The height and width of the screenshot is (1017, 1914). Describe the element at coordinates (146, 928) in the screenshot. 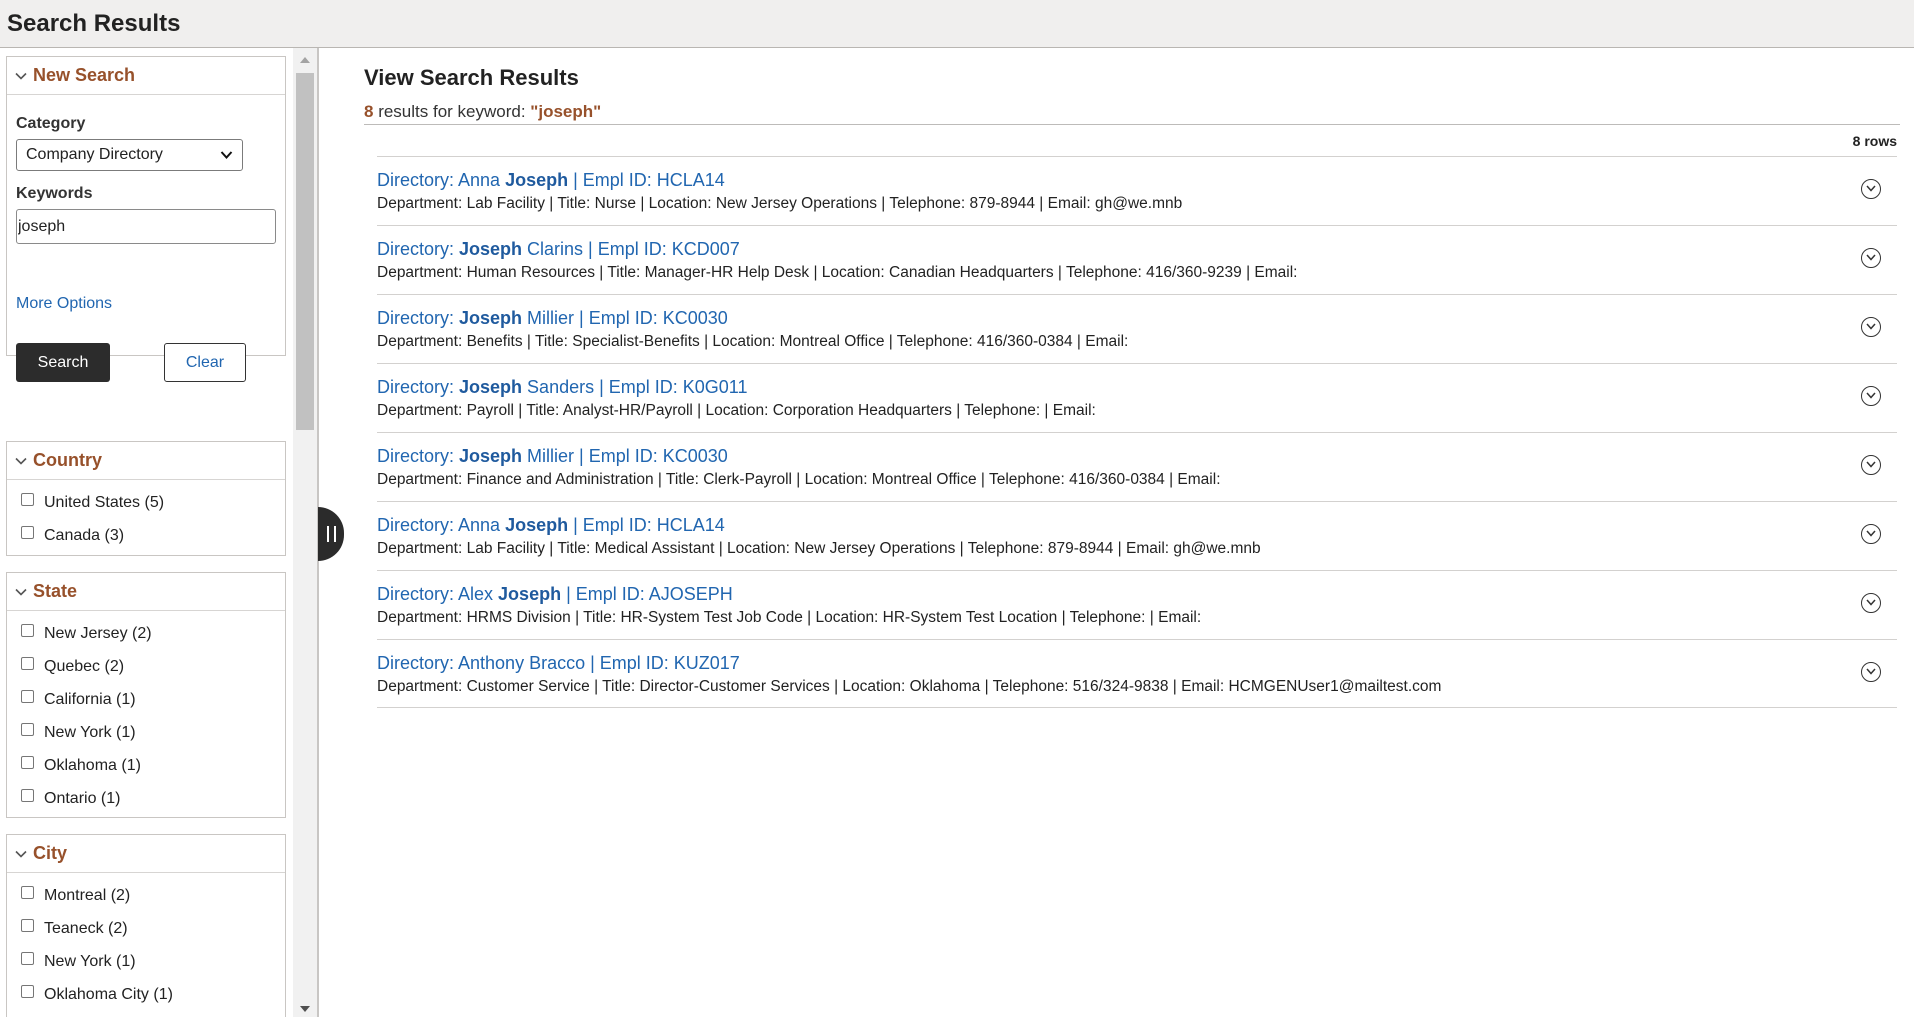

I see `facet-item-teaneck: Teaneck (2)` at that location.